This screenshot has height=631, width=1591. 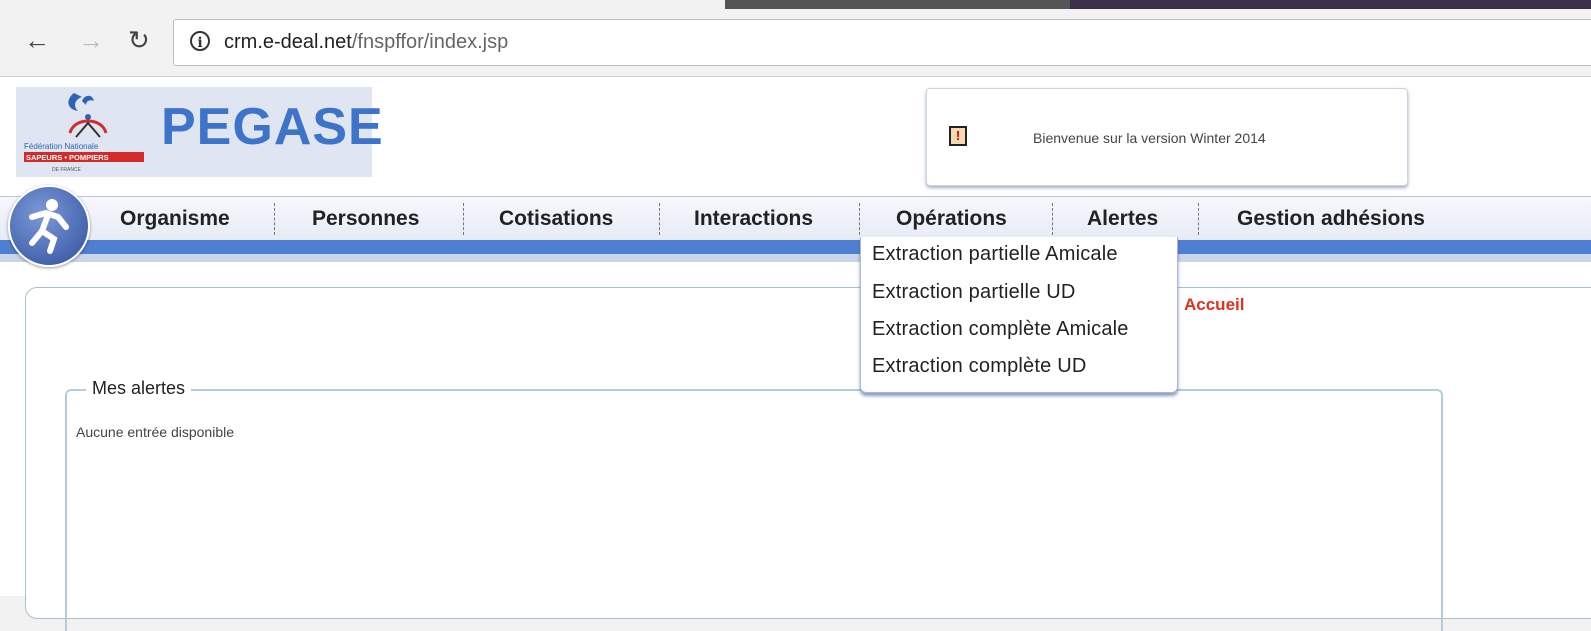 What do you see at coordinates (795, 258) in the screenshot?
I see `menu-sub-bar` at bounding box center [795, 258].